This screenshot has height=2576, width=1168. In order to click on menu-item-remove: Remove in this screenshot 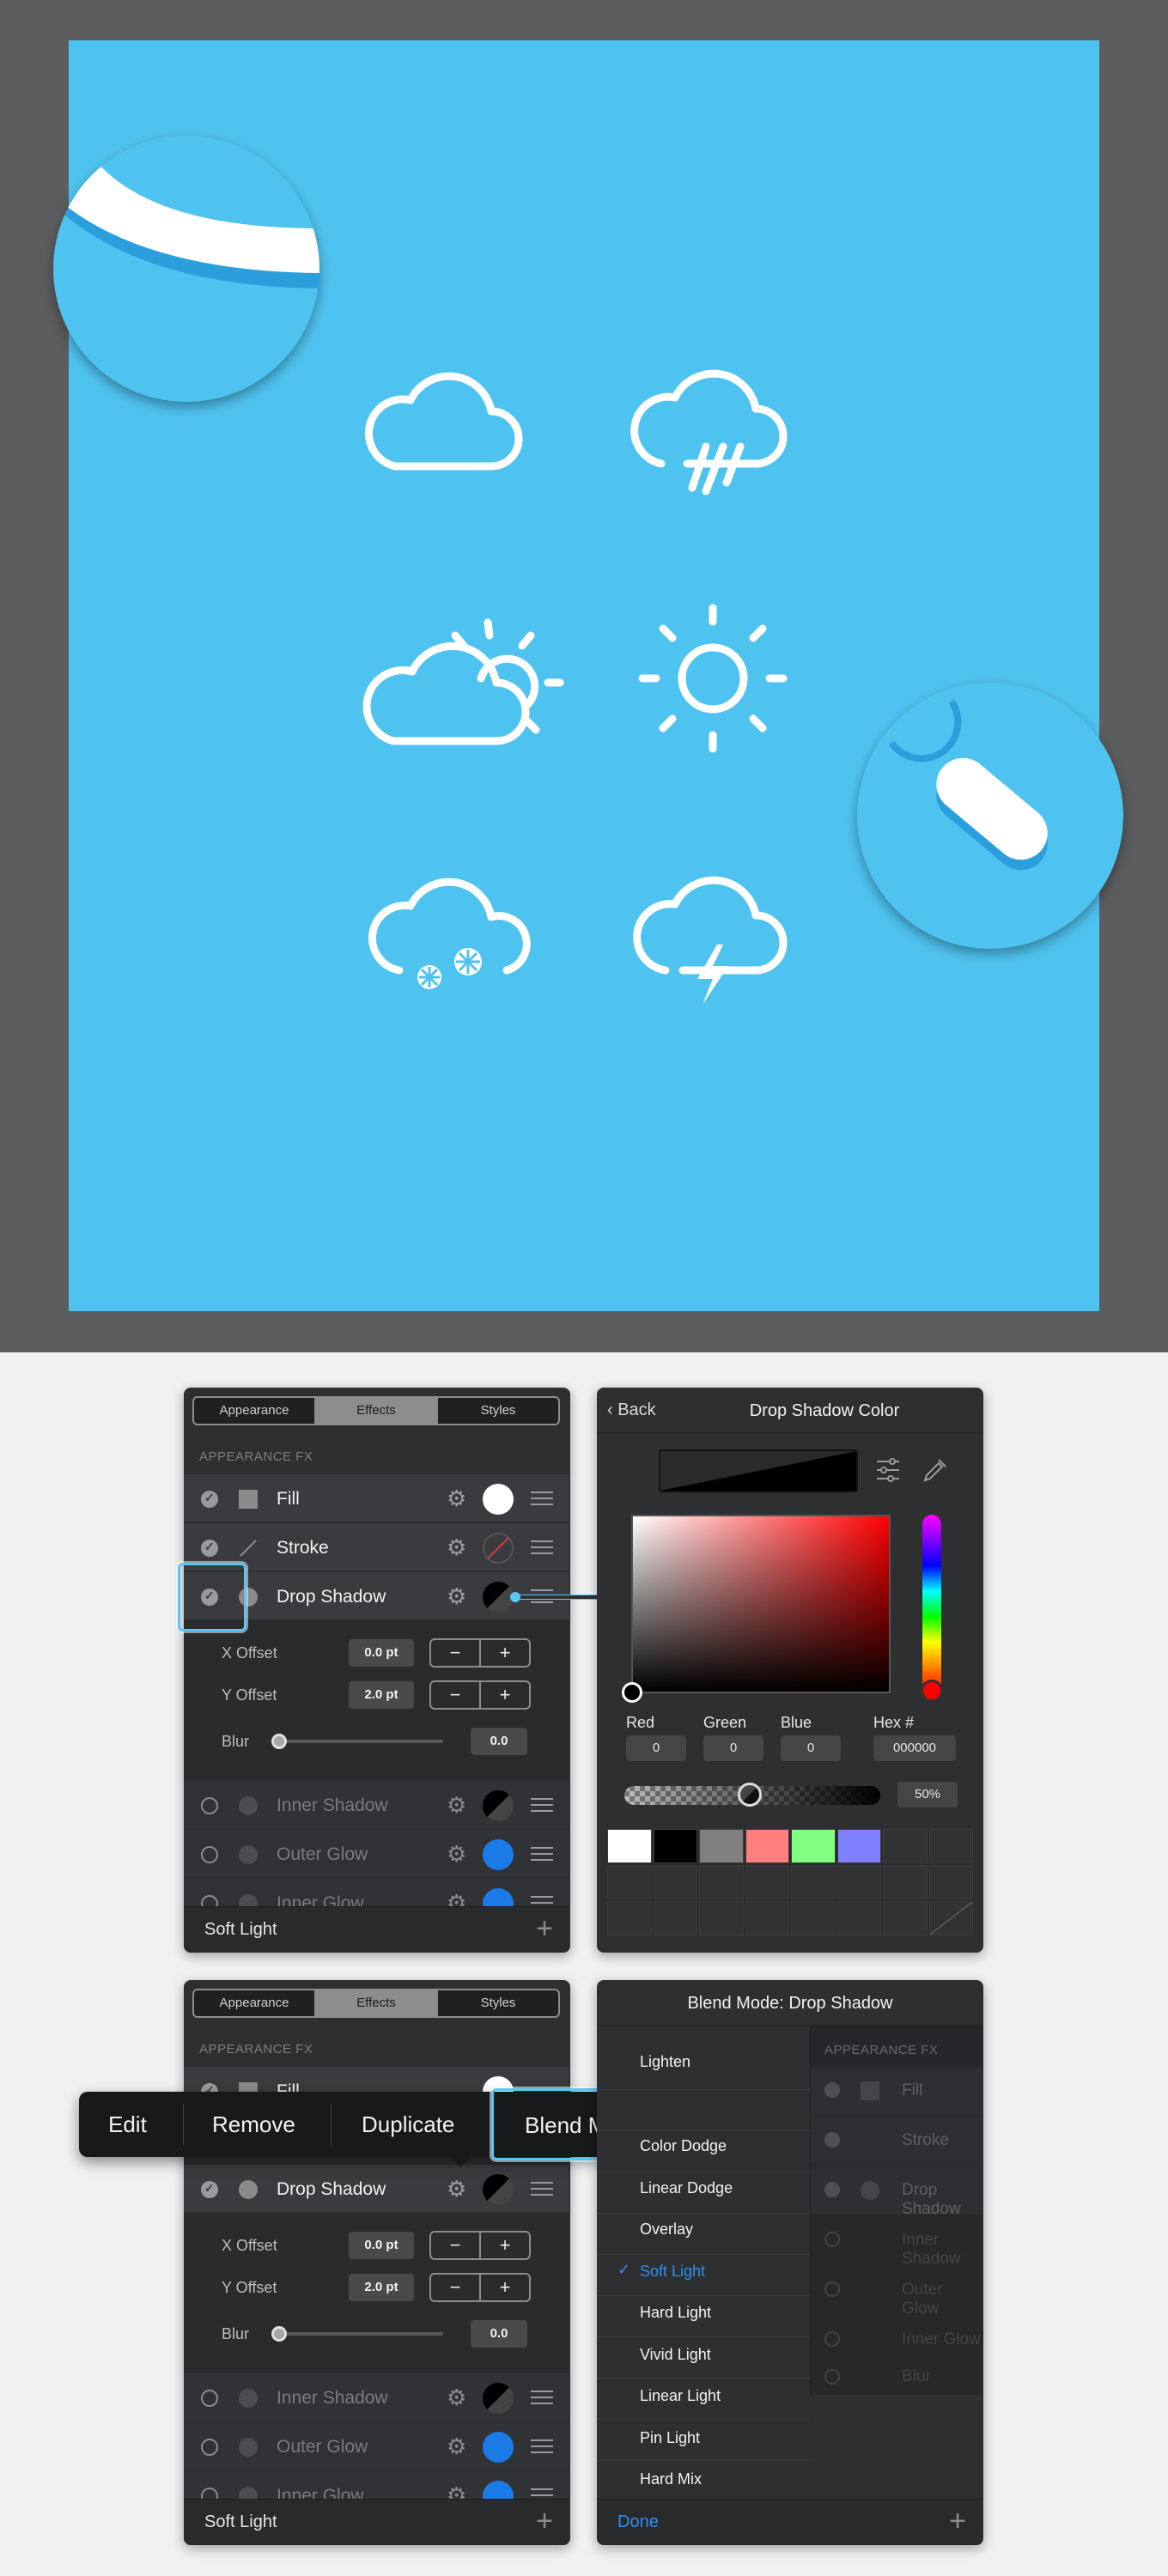, I will do `click(253, 2124)`.